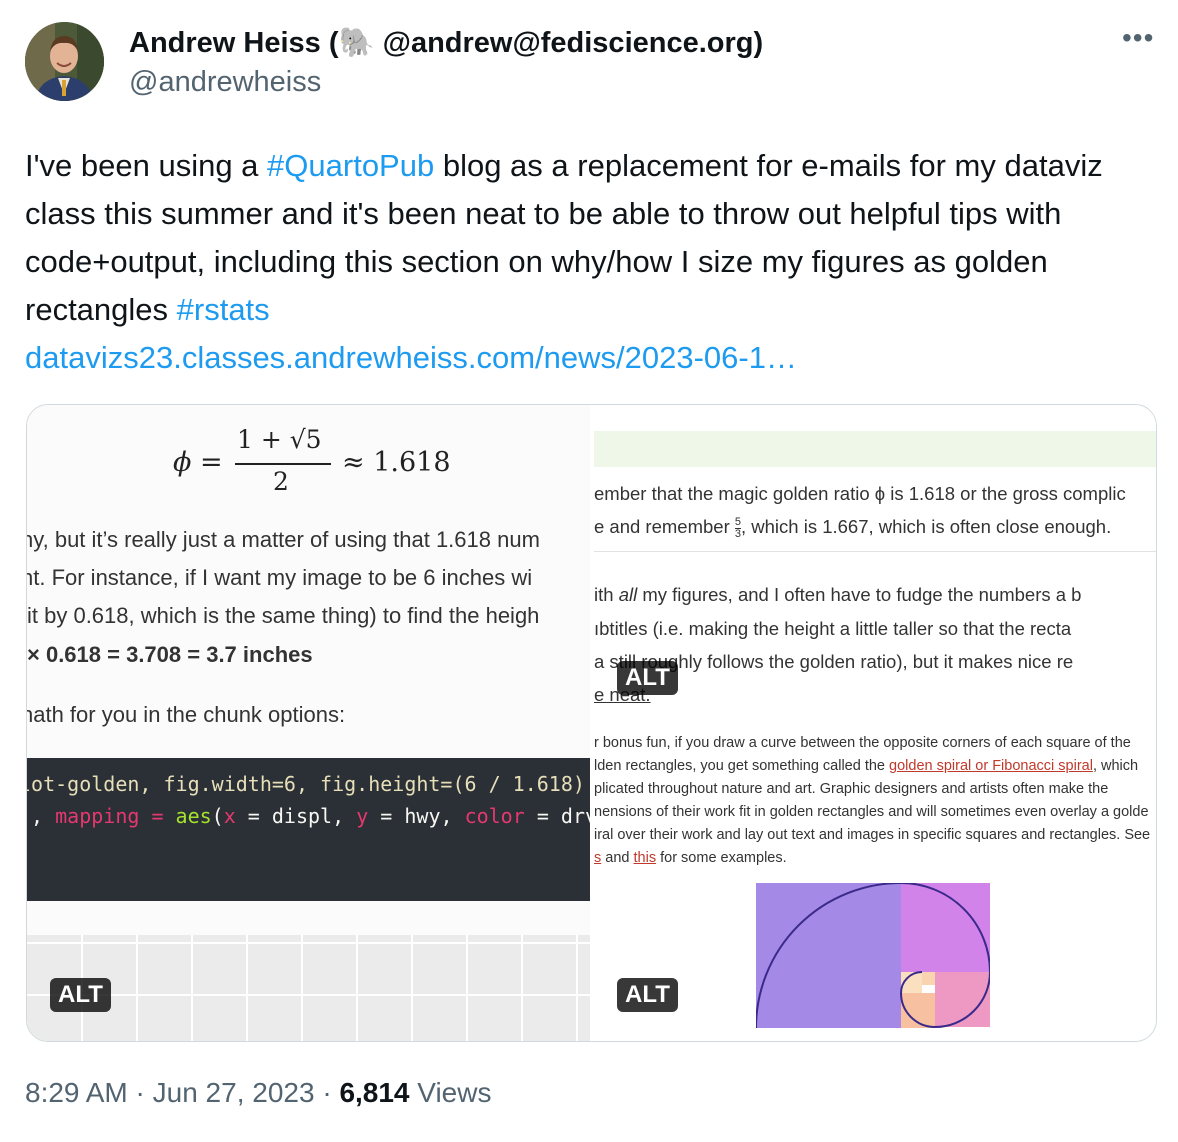 The image size is (1178, 1142). I want to click on code-token: color, so click(494, 816).